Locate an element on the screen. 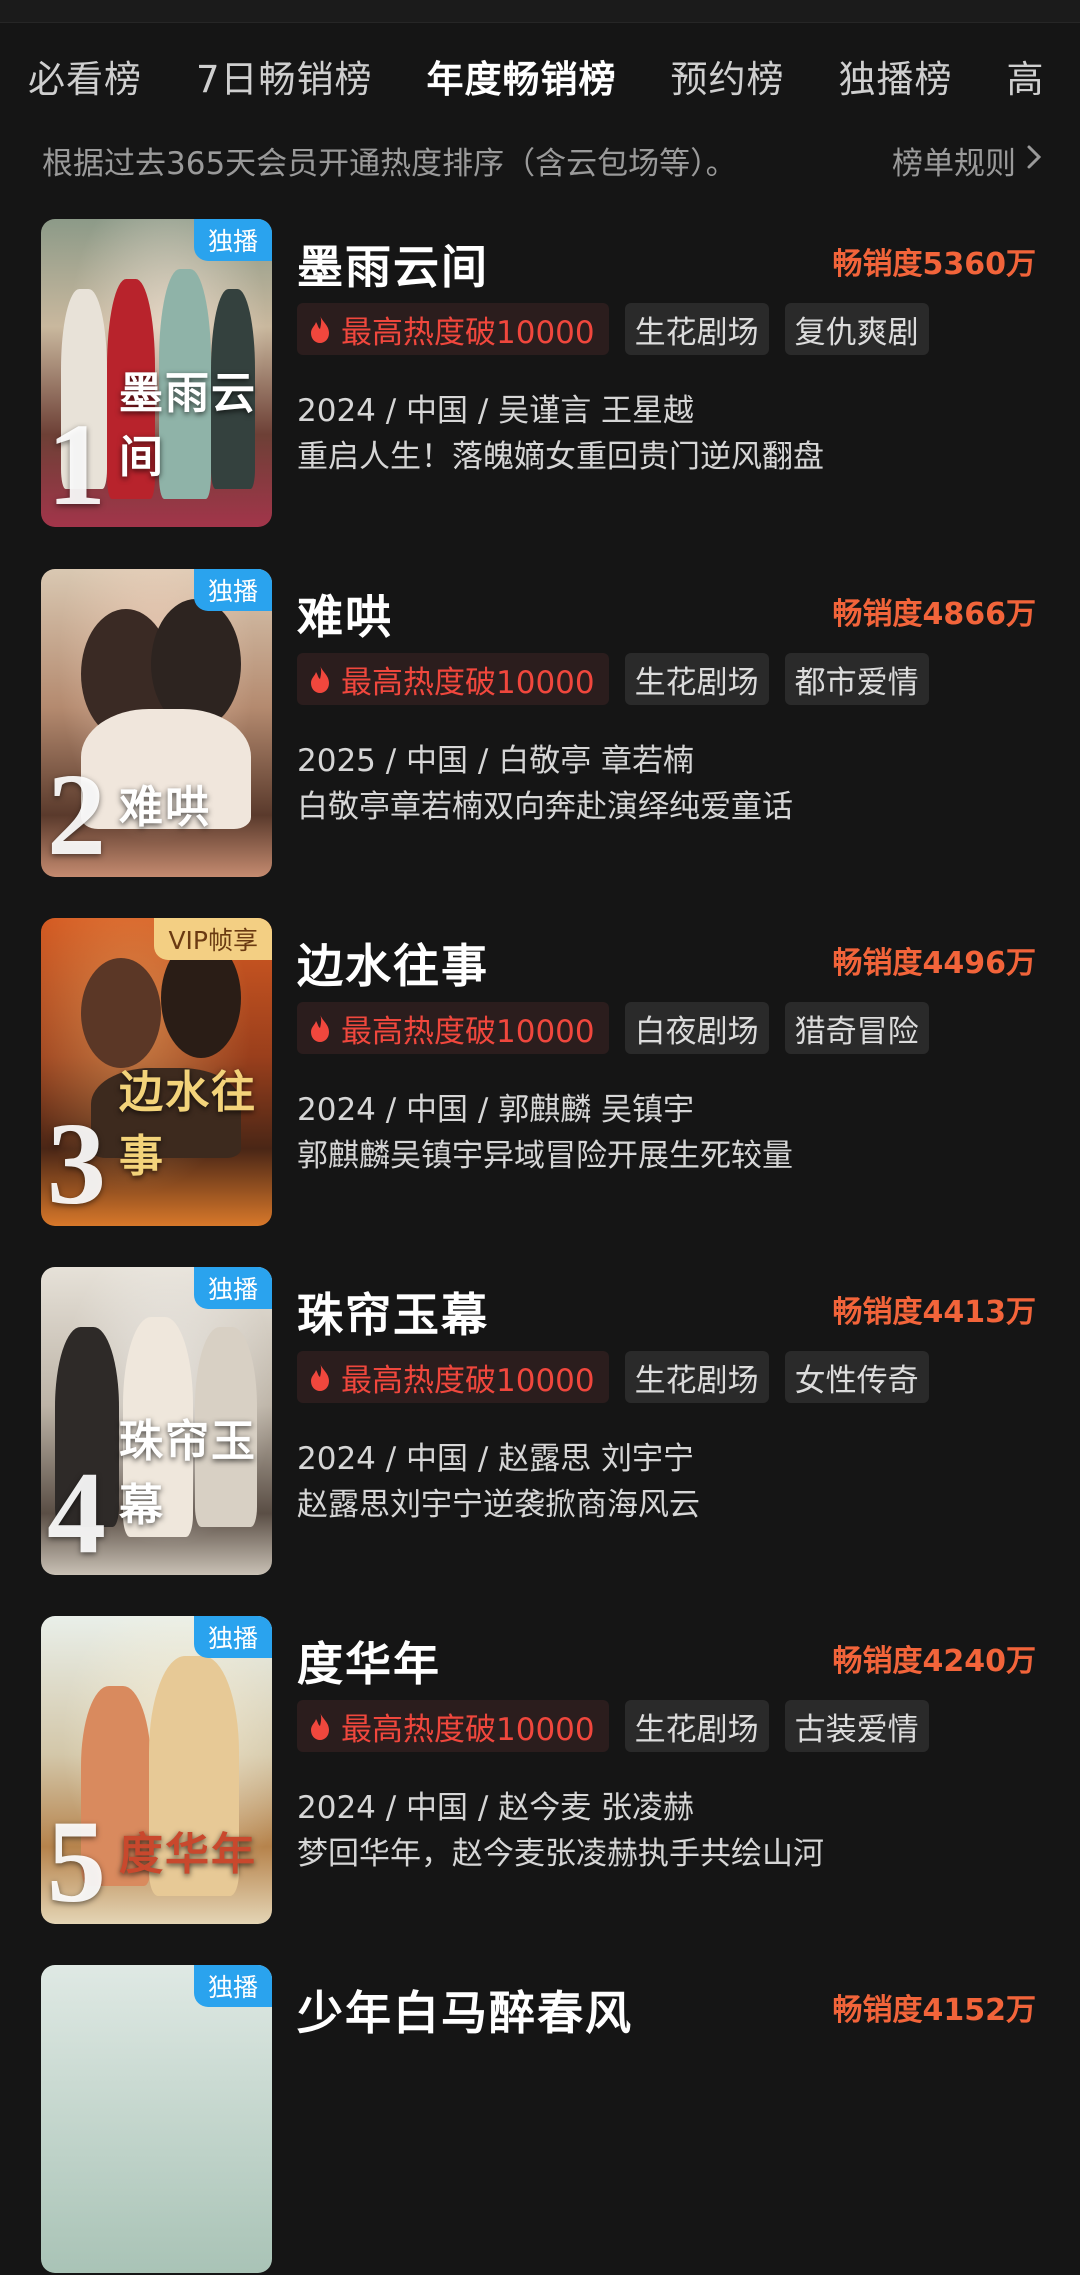 Image resolution: width=1080 pixels, height=2275 pixels. tab-7day-bestseller: 7日畅销榜 is located at coordinates (284, 80).